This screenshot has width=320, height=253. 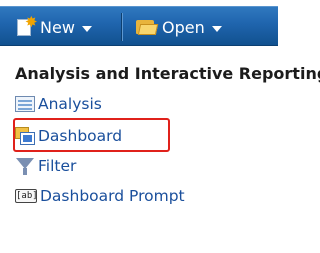 I want to click on menu-item-label: Dashboard Prompt, so click(x=112, y=196).